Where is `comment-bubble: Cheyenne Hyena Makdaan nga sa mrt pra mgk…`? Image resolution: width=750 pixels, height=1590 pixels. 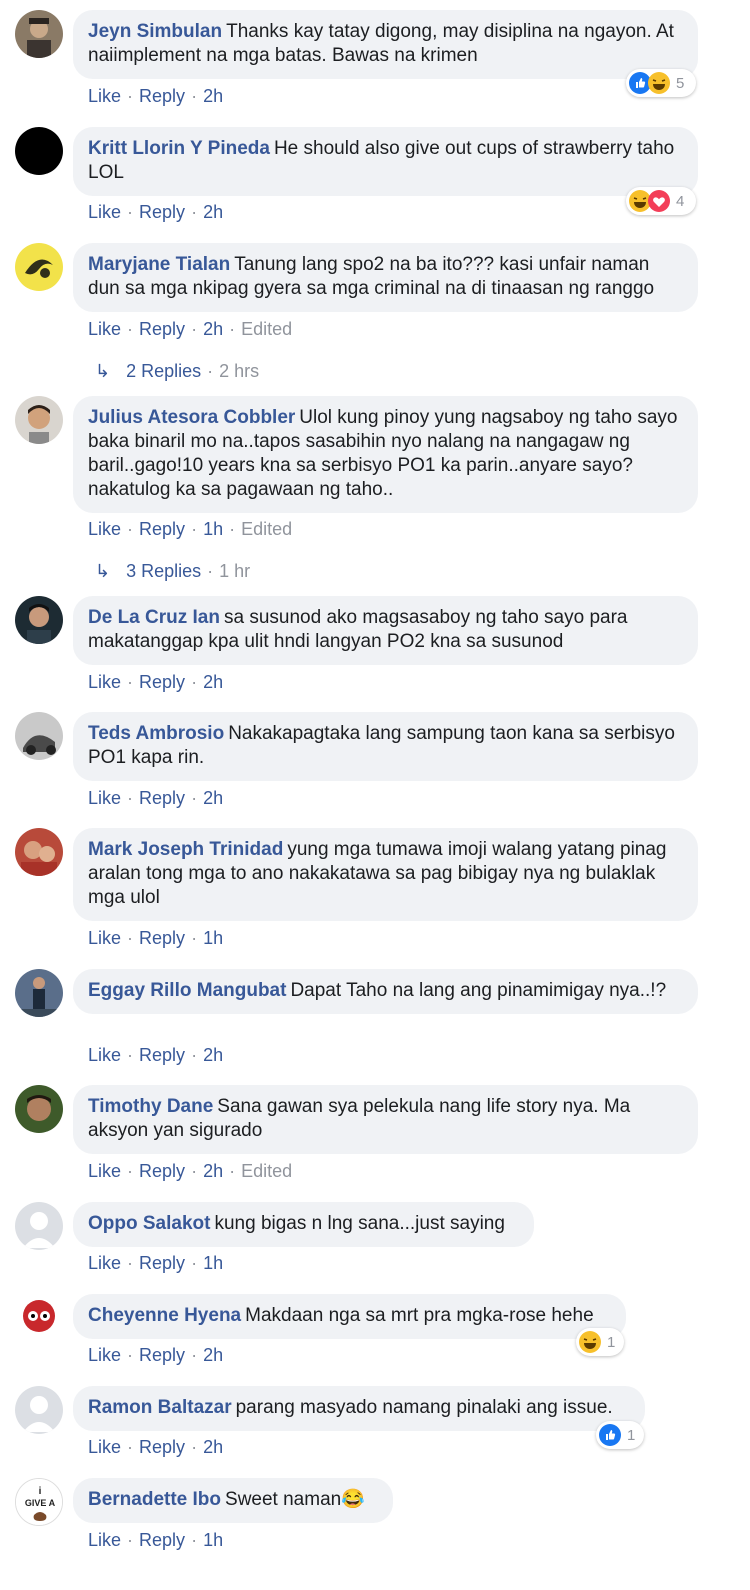 comment-bubble: Cheyenne Hyena Makdaan nga sa mrt pra mgk… is located at coordinates (349, 1316).